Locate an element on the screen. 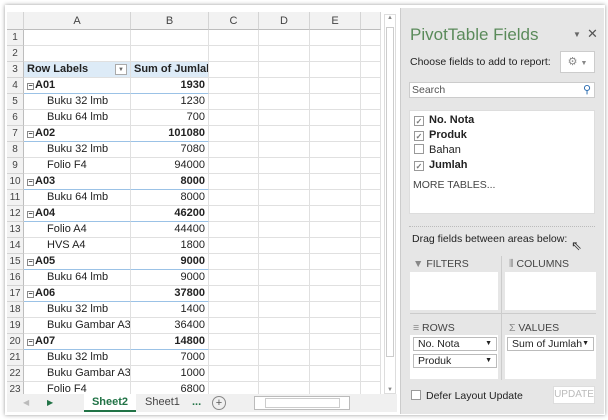 The image size is (608, 420). field-checkbox: ✓ No. Nota is located at coordinates (444, 120).